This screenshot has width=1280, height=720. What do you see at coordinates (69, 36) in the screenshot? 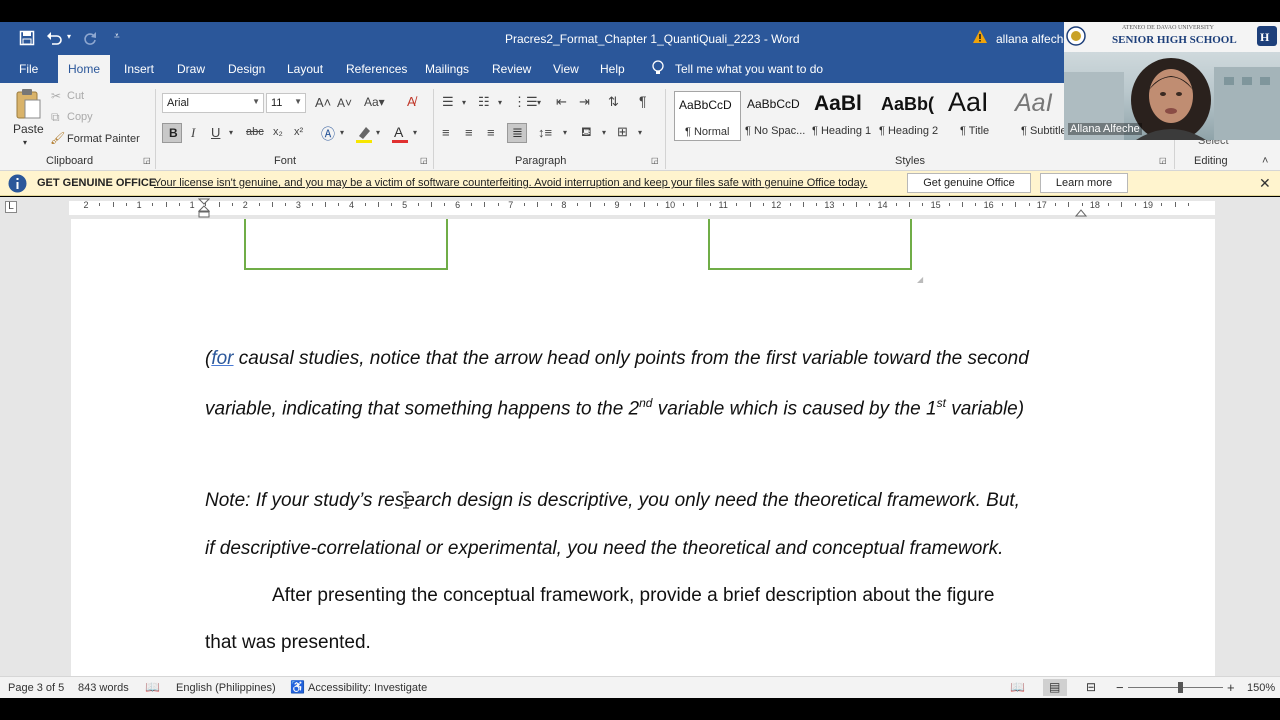
I see `undo-dropdown-icon: ▾` at bounding box center [69, 36].